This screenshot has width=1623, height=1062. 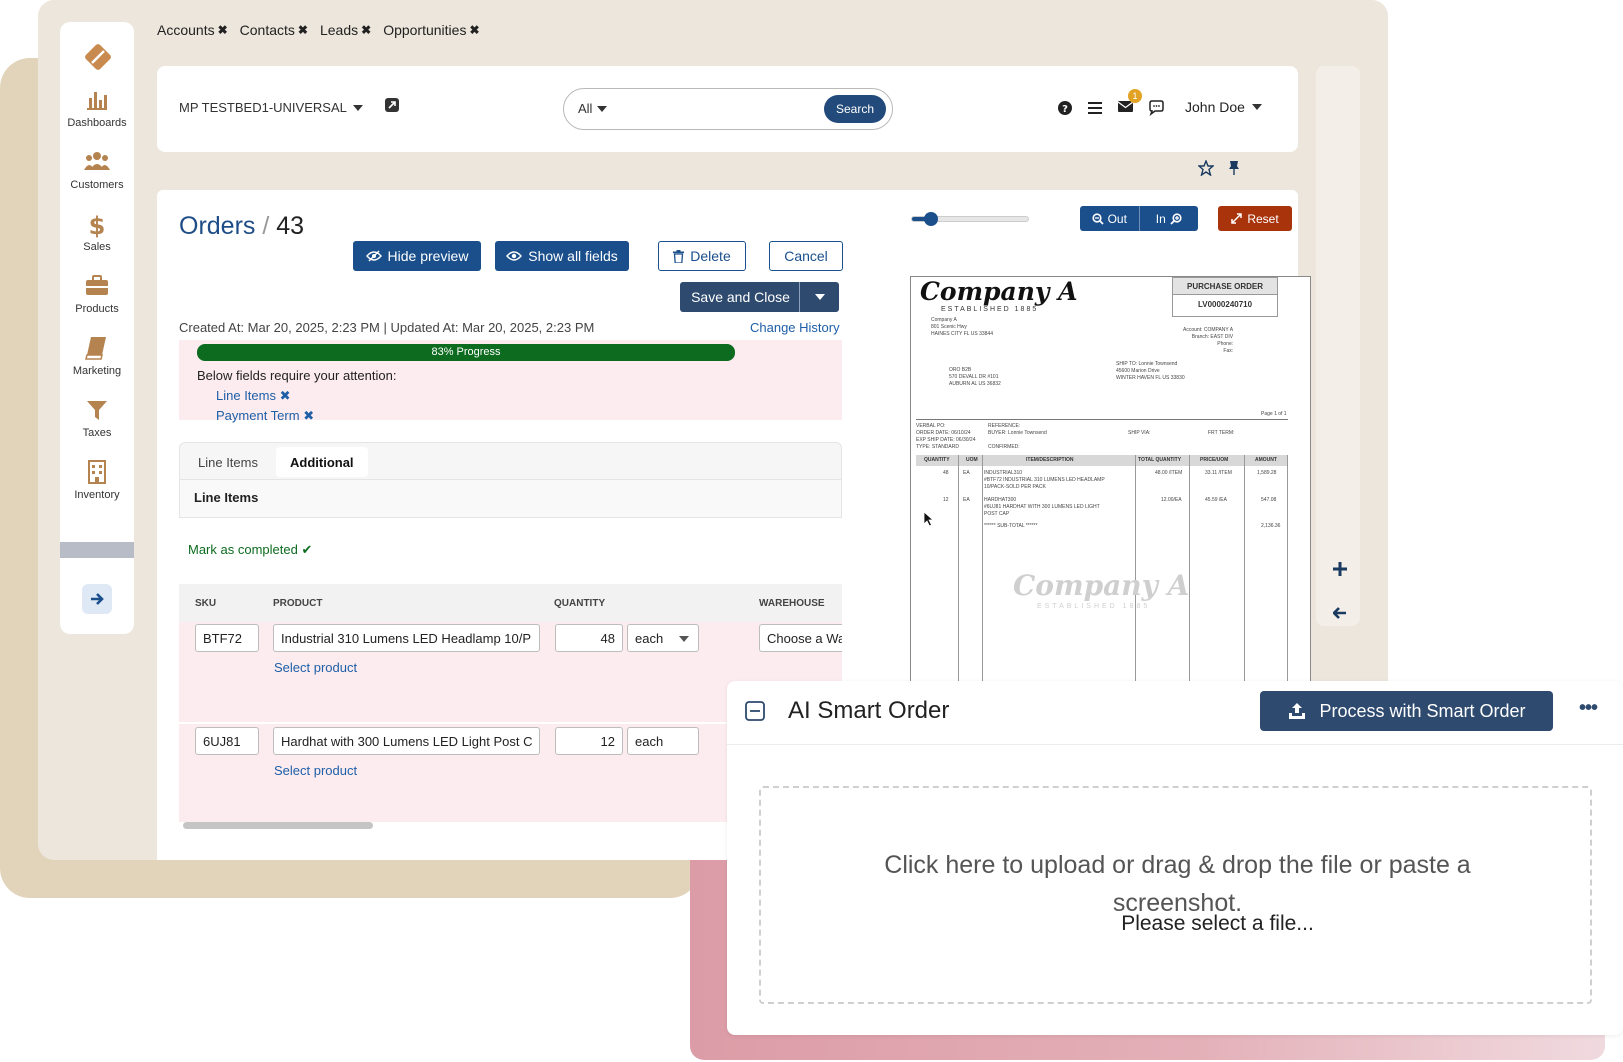 I want to click on user-menu: John Doe, so click(x=1223, y=107).